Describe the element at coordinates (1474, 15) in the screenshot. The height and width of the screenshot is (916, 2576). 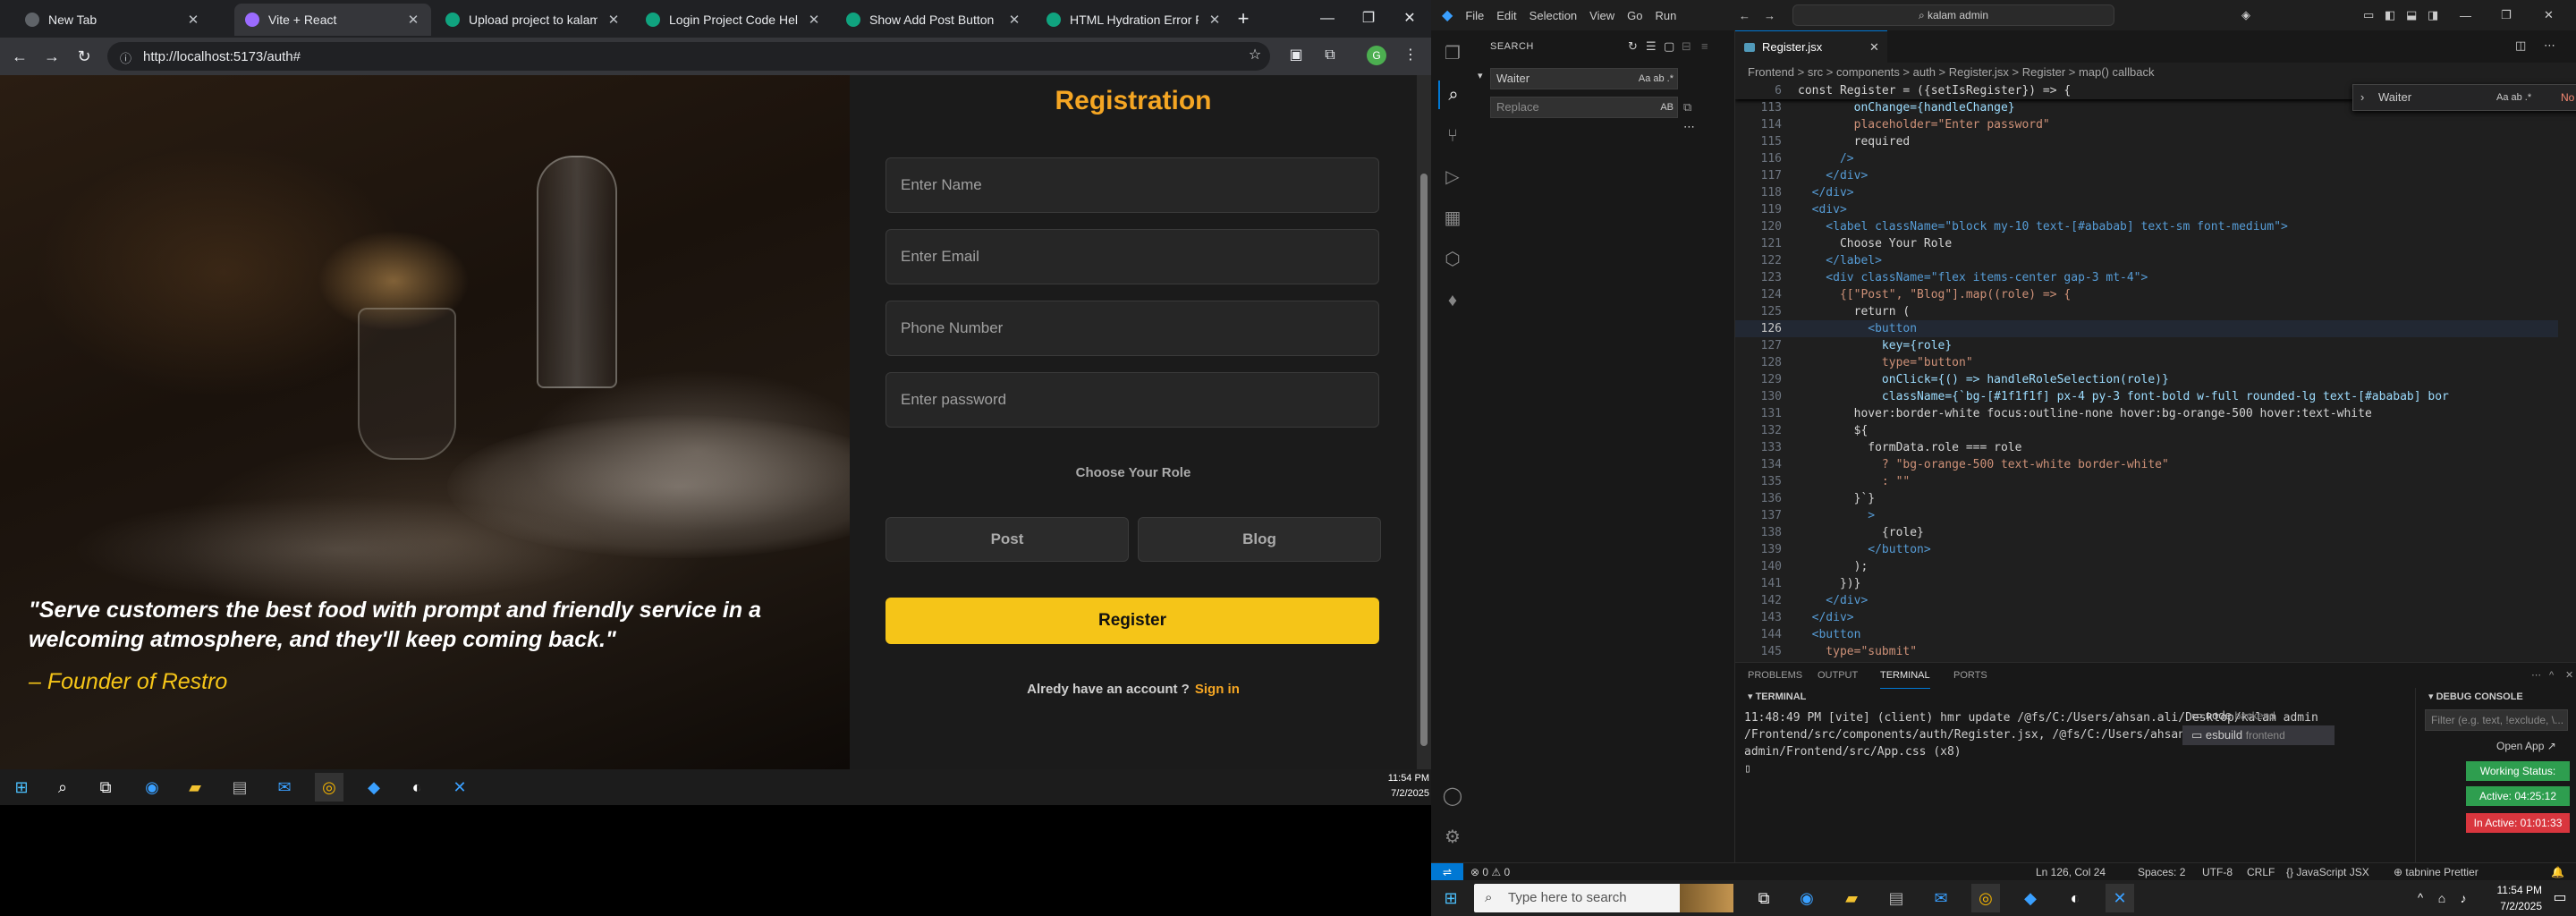
I see `menu-file: File` at that location.